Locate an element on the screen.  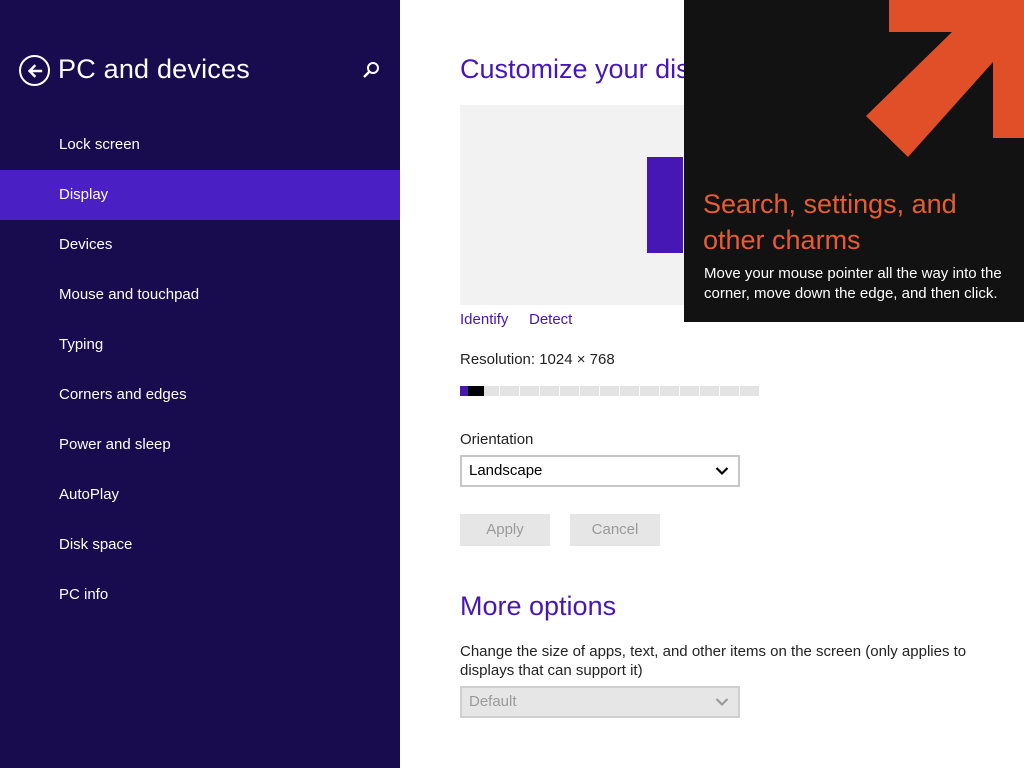
nav-header: PC and devices is located at coordinates (200, 60).